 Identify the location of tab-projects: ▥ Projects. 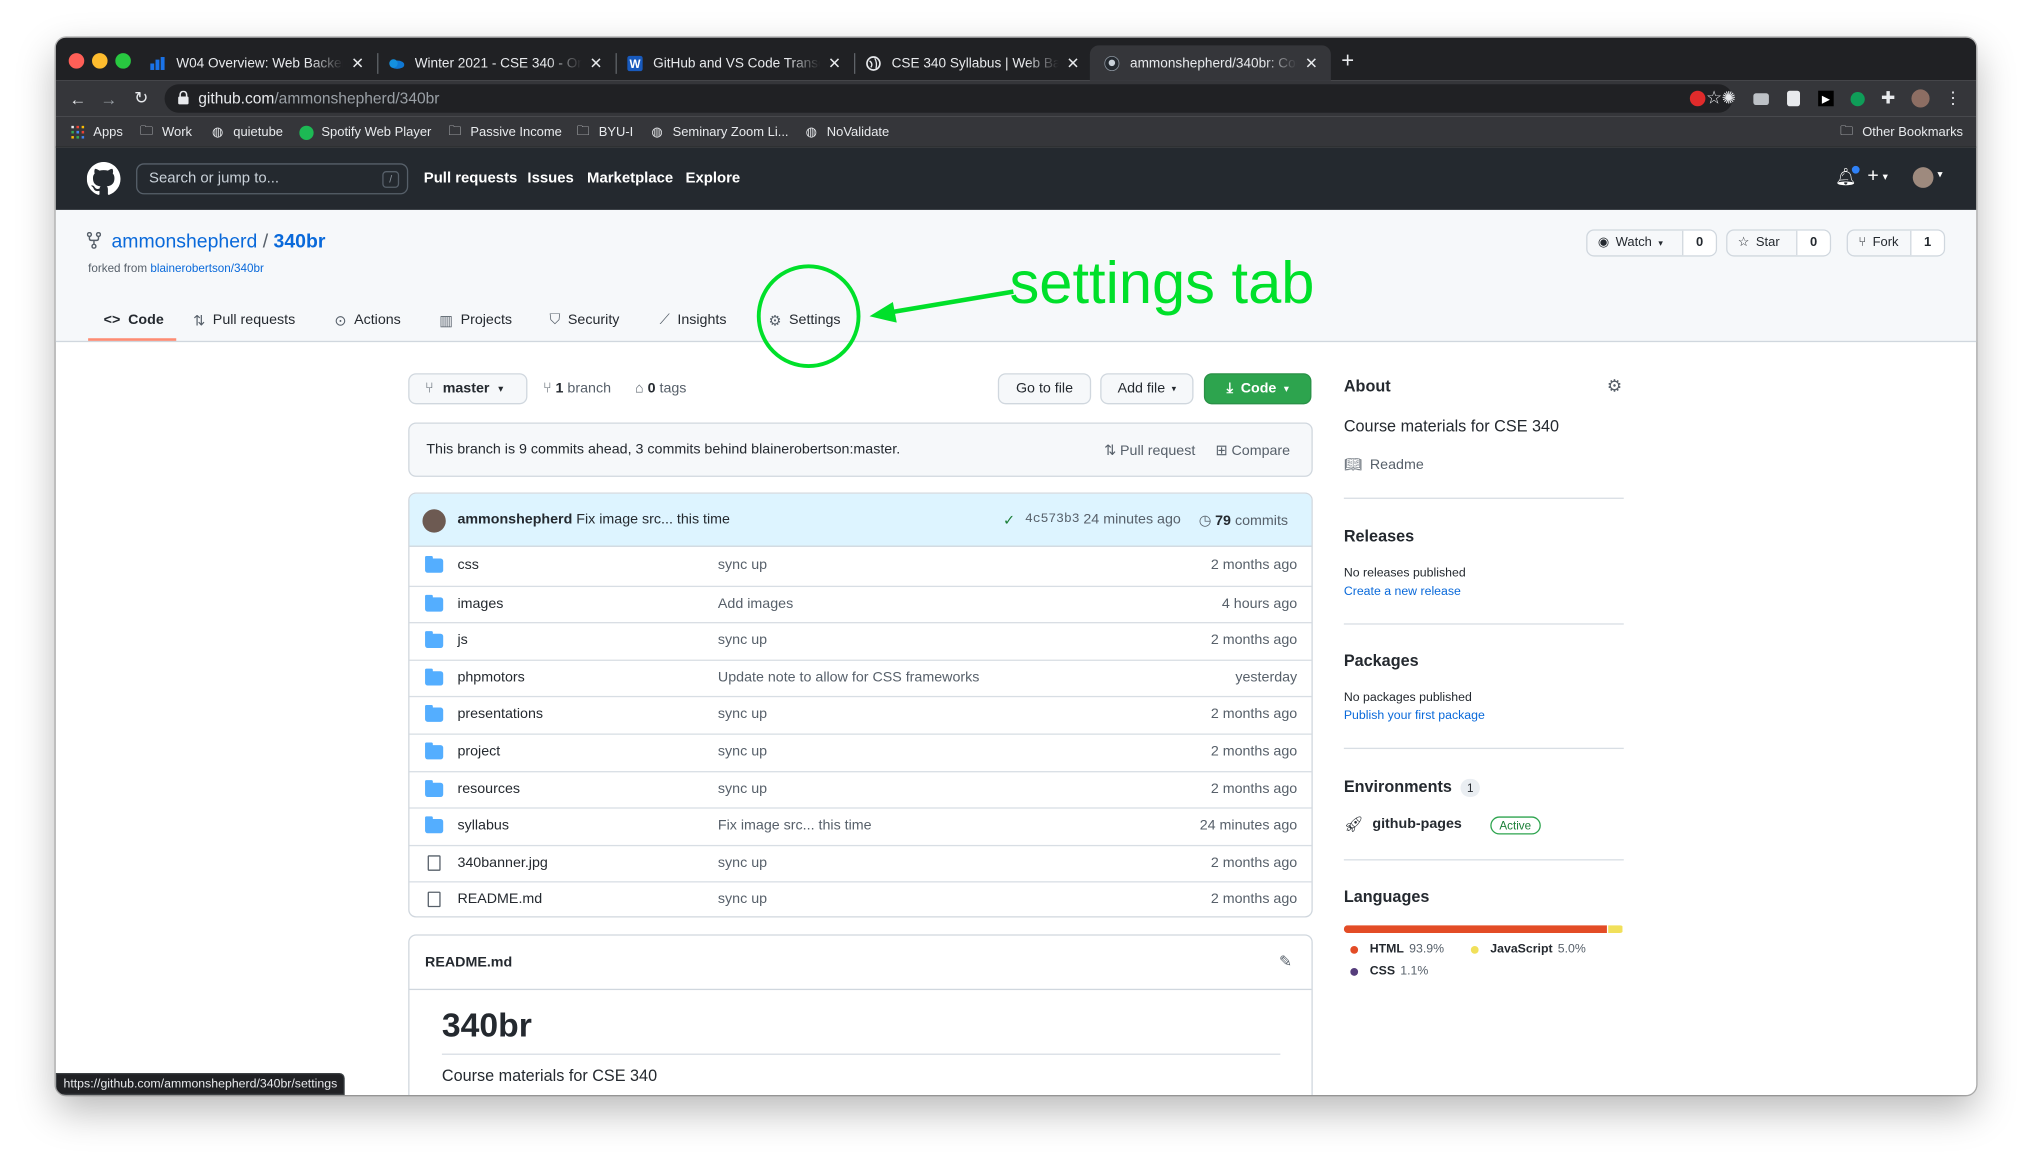
(475, 320).